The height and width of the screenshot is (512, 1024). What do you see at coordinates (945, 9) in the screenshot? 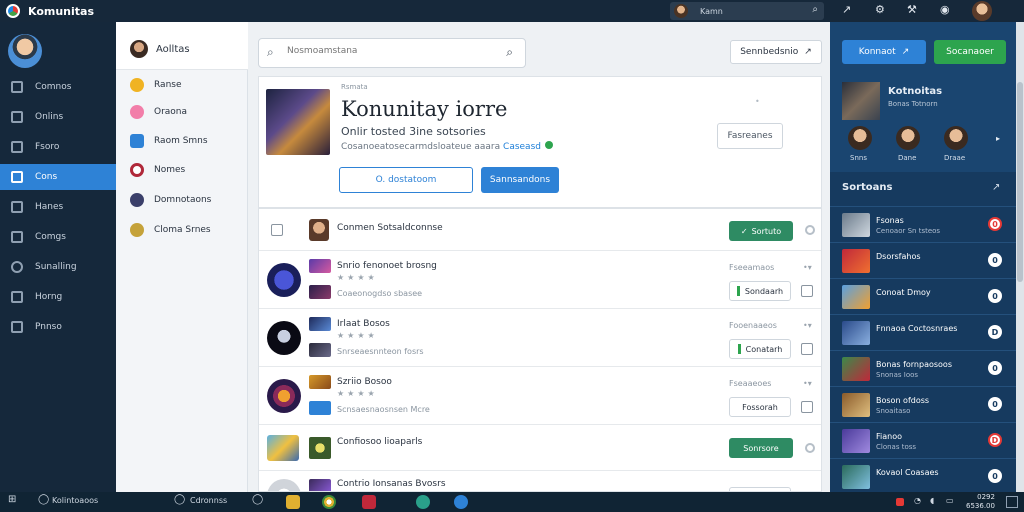
I see `bell-icon: ◉` at bounding box center [945, 9].